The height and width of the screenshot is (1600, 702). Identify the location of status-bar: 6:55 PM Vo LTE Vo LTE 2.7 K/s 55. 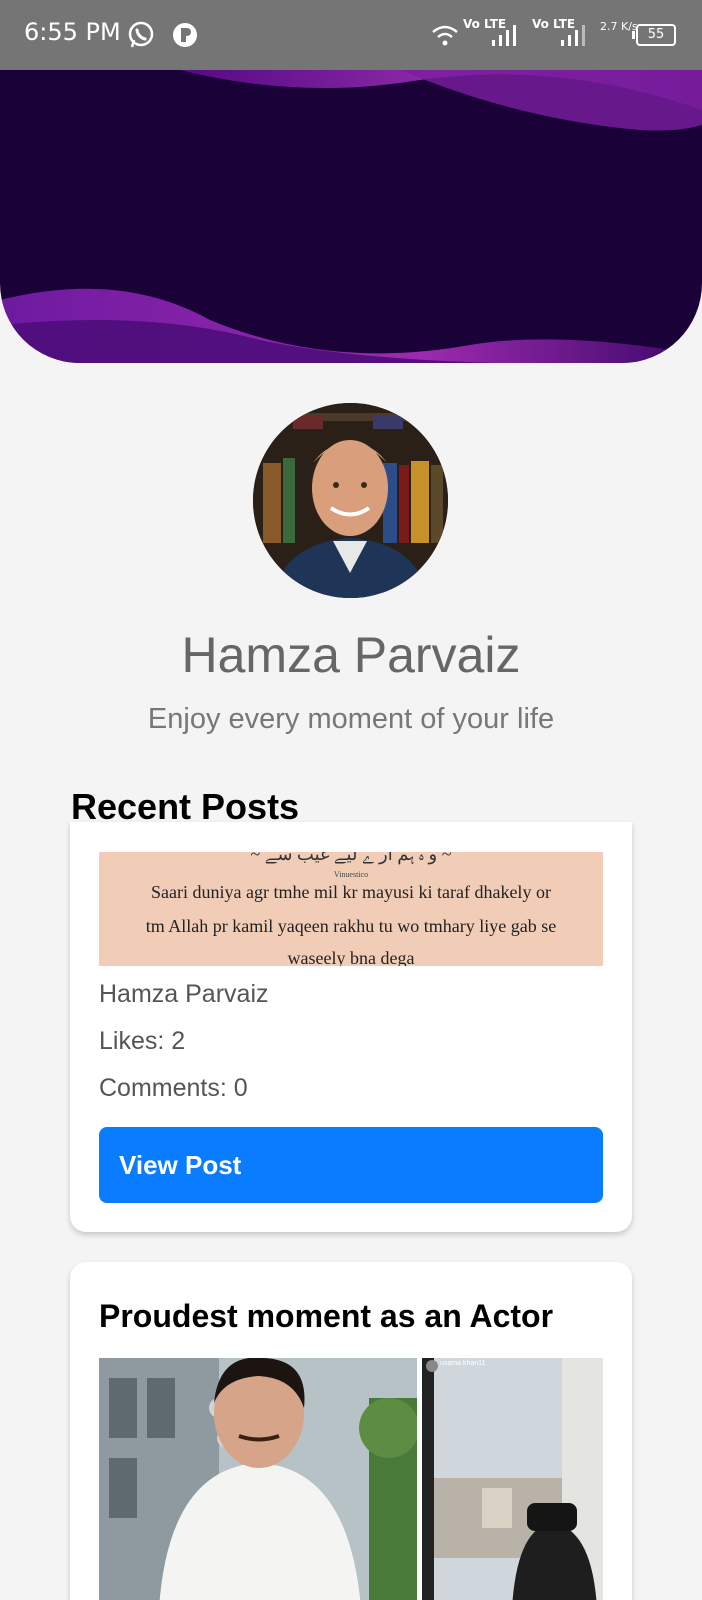
(351, 35).